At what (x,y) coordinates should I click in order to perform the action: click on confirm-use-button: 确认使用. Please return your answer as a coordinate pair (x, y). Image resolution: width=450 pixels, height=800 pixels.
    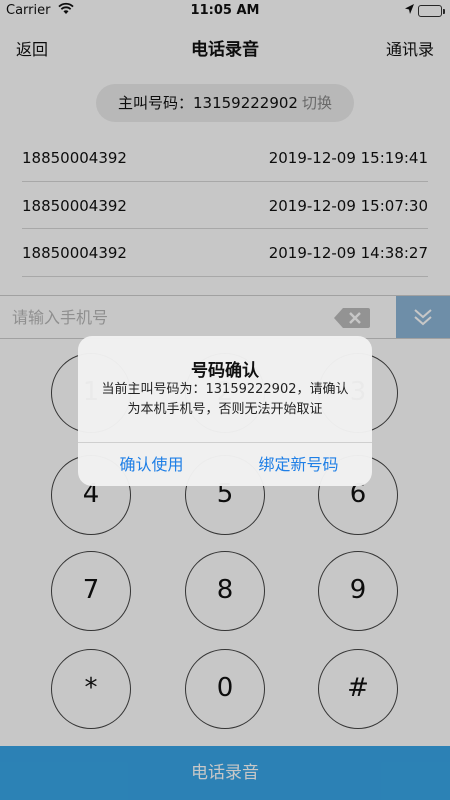
    Looking at the image, I should click on (151, 464).